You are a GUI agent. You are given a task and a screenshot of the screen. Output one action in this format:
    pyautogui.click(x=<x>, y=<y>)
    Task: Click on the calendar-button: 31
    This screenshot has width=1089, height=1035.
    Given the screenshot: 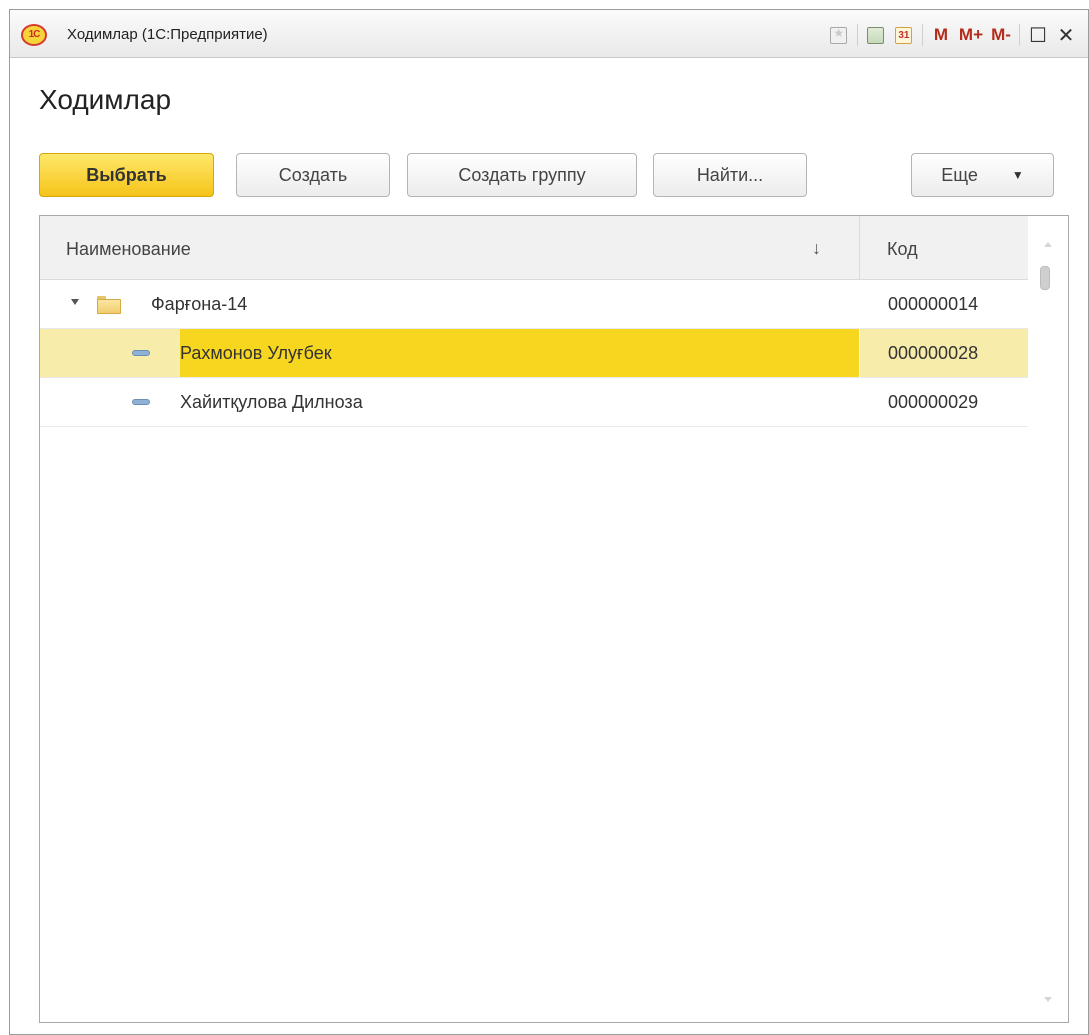 What is the action you would take?
    pyautogui.click(x=904, y=35)
    